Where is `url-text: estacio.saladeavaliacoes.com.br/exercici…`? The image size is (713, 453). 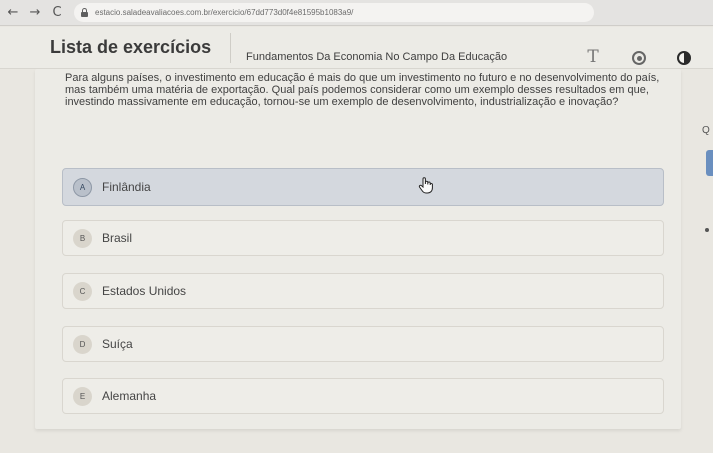
url-text: estacio.saladeavaliacoes.com.br/exercici… is located at coordinates (224, 12).